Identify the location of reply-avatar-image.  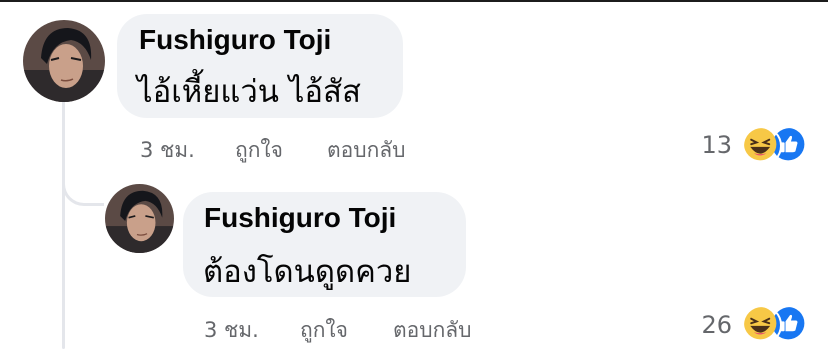
(139, 218).